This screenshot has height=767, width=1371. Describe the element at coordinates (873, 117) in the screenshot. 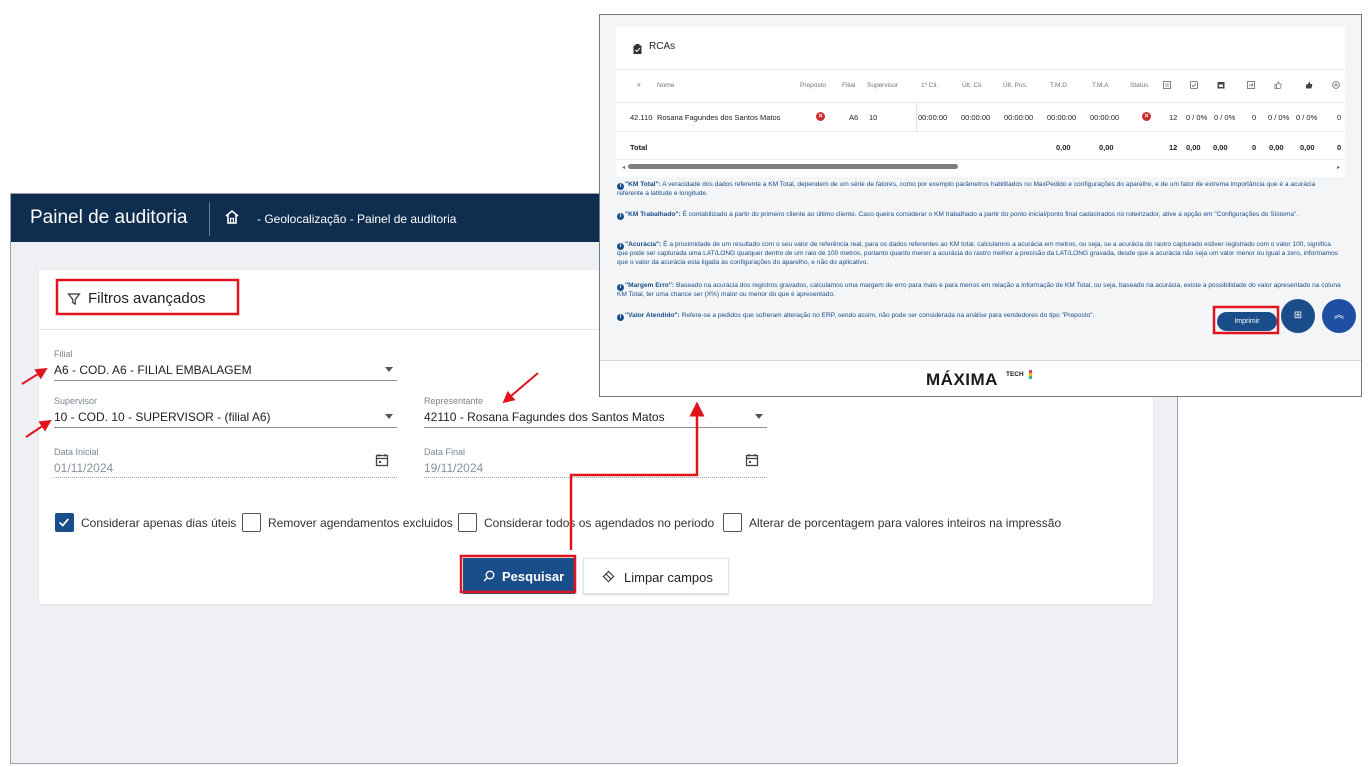

I see `row-supervisor: 10` at that location.